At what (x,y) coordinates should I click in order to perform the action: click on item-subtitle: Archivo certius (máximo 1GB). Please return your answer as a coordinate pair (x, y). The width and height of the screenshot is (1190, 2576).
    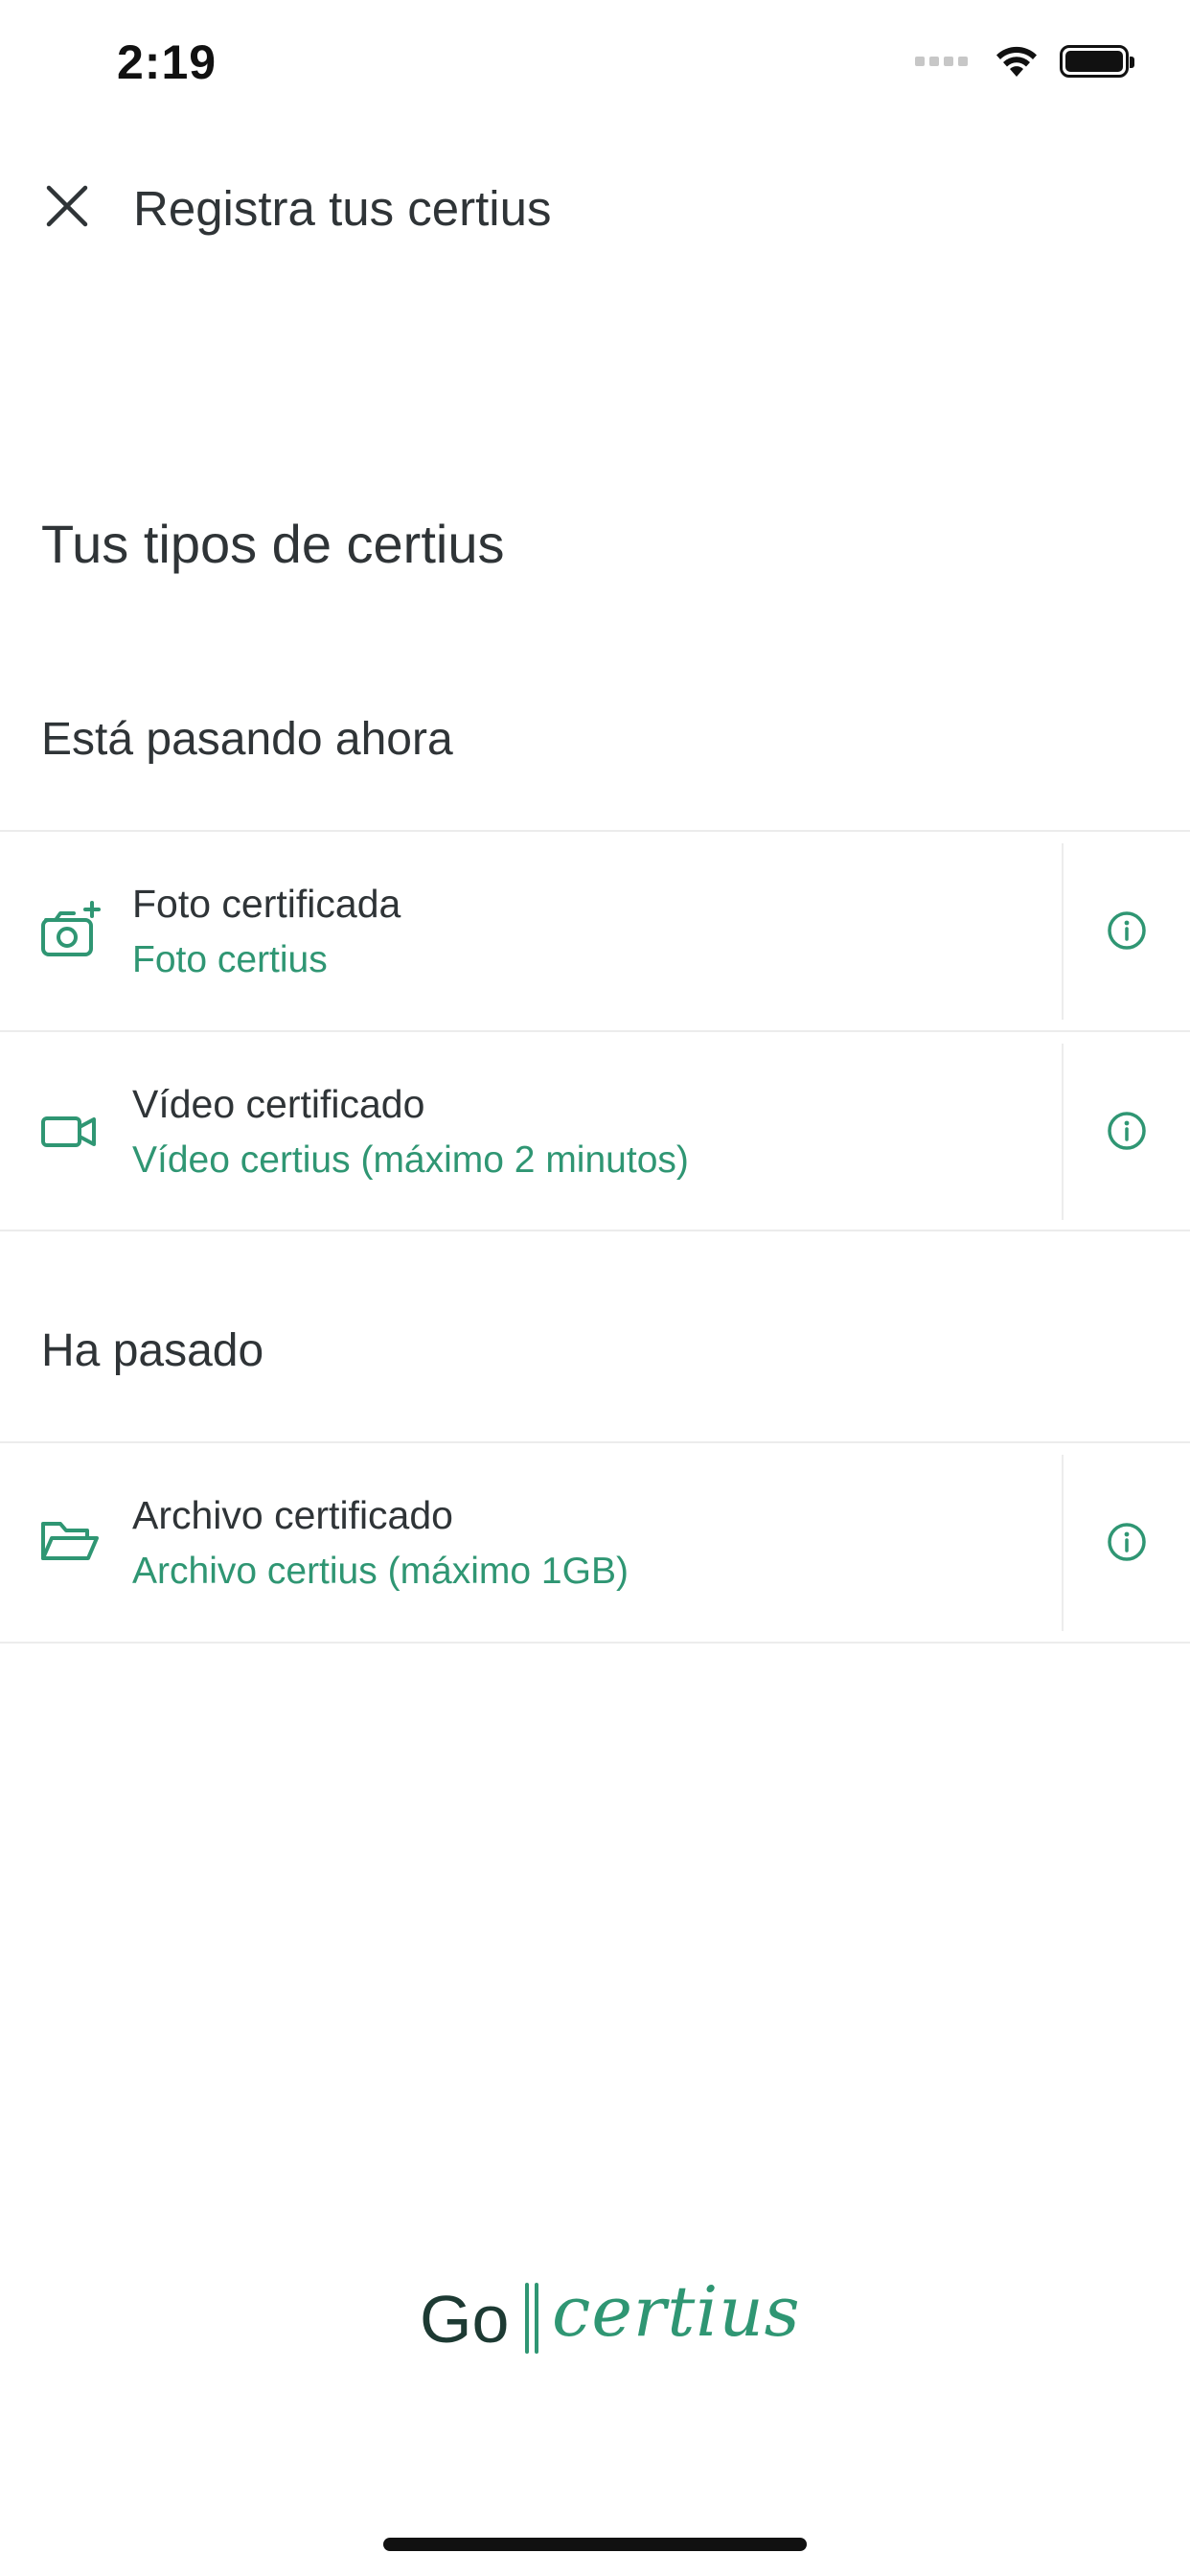
    Looking at the image, I should click on (381, 1571).